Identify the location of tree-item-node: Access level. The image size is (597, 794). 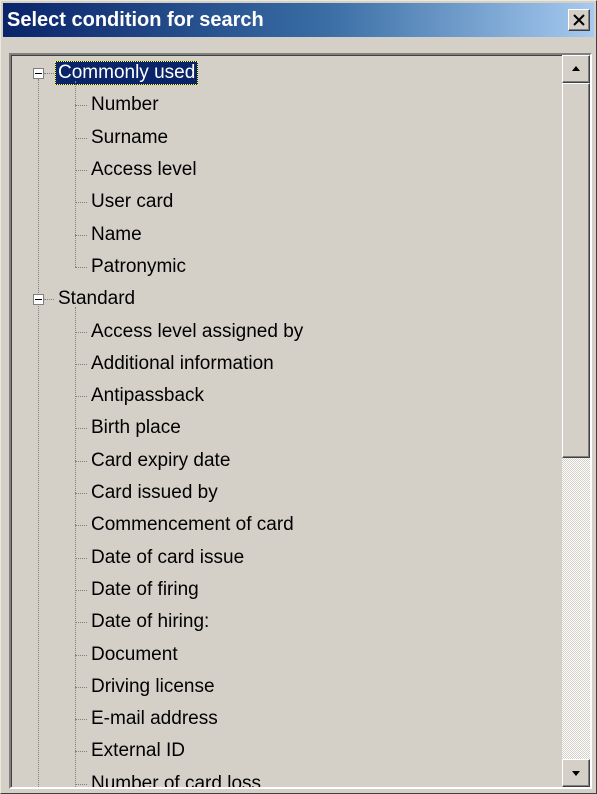
(144, 170).